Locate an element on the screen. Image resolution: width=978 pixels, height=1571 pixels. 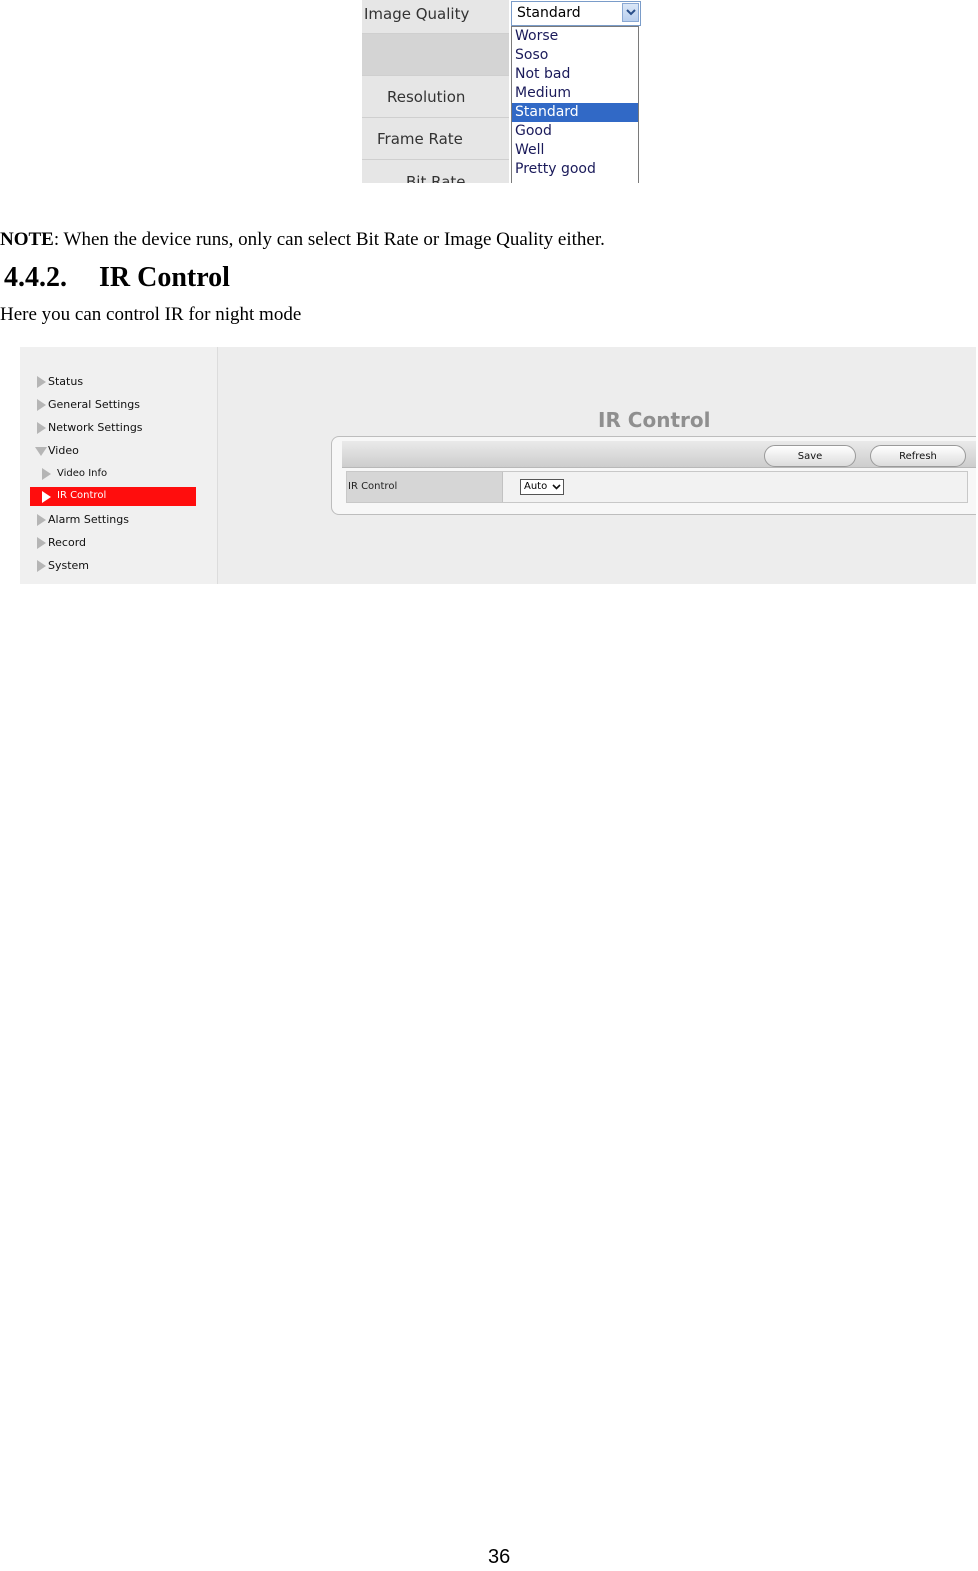
option-pretty-good: Pretty good is located at coordinates (575, 169).